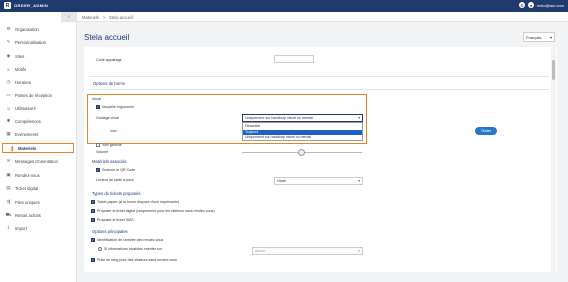 The height and width of the screenshot is (282, 568). I want to click on sidebar-item-files-uniques: ⇶ Files uniques, so click(38, 202).